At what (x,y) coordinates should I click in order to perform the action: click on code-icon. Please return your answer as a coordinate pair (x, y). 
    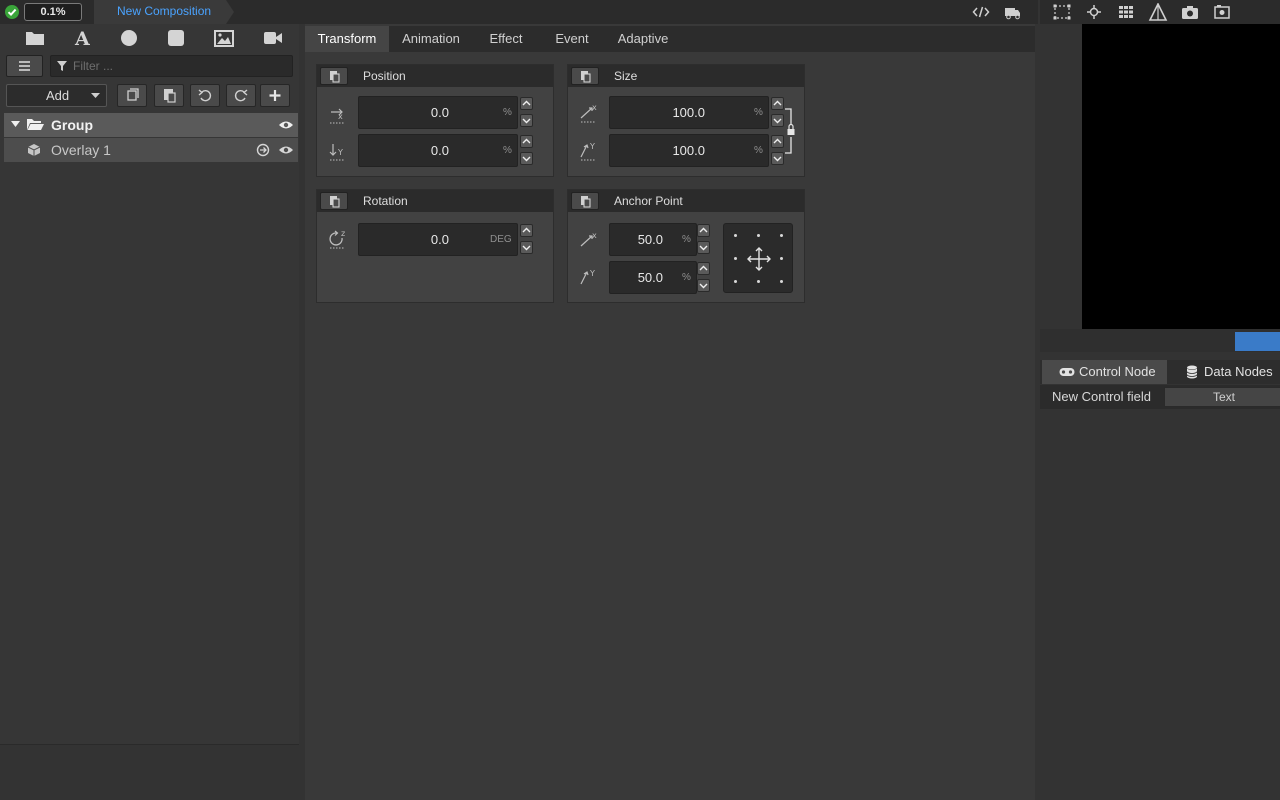
    Looking at the image, I should click on (981, 12).